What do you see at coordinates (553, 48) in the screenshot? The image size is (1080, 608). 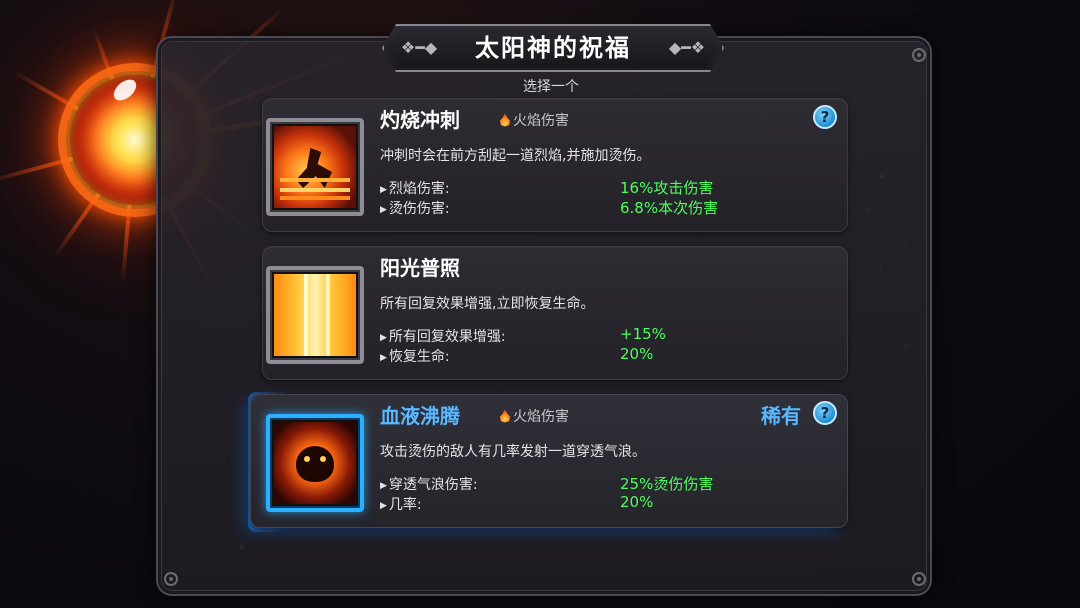 I see `panel-title: 太阳神的祝福` at bounding box center [553, 48].